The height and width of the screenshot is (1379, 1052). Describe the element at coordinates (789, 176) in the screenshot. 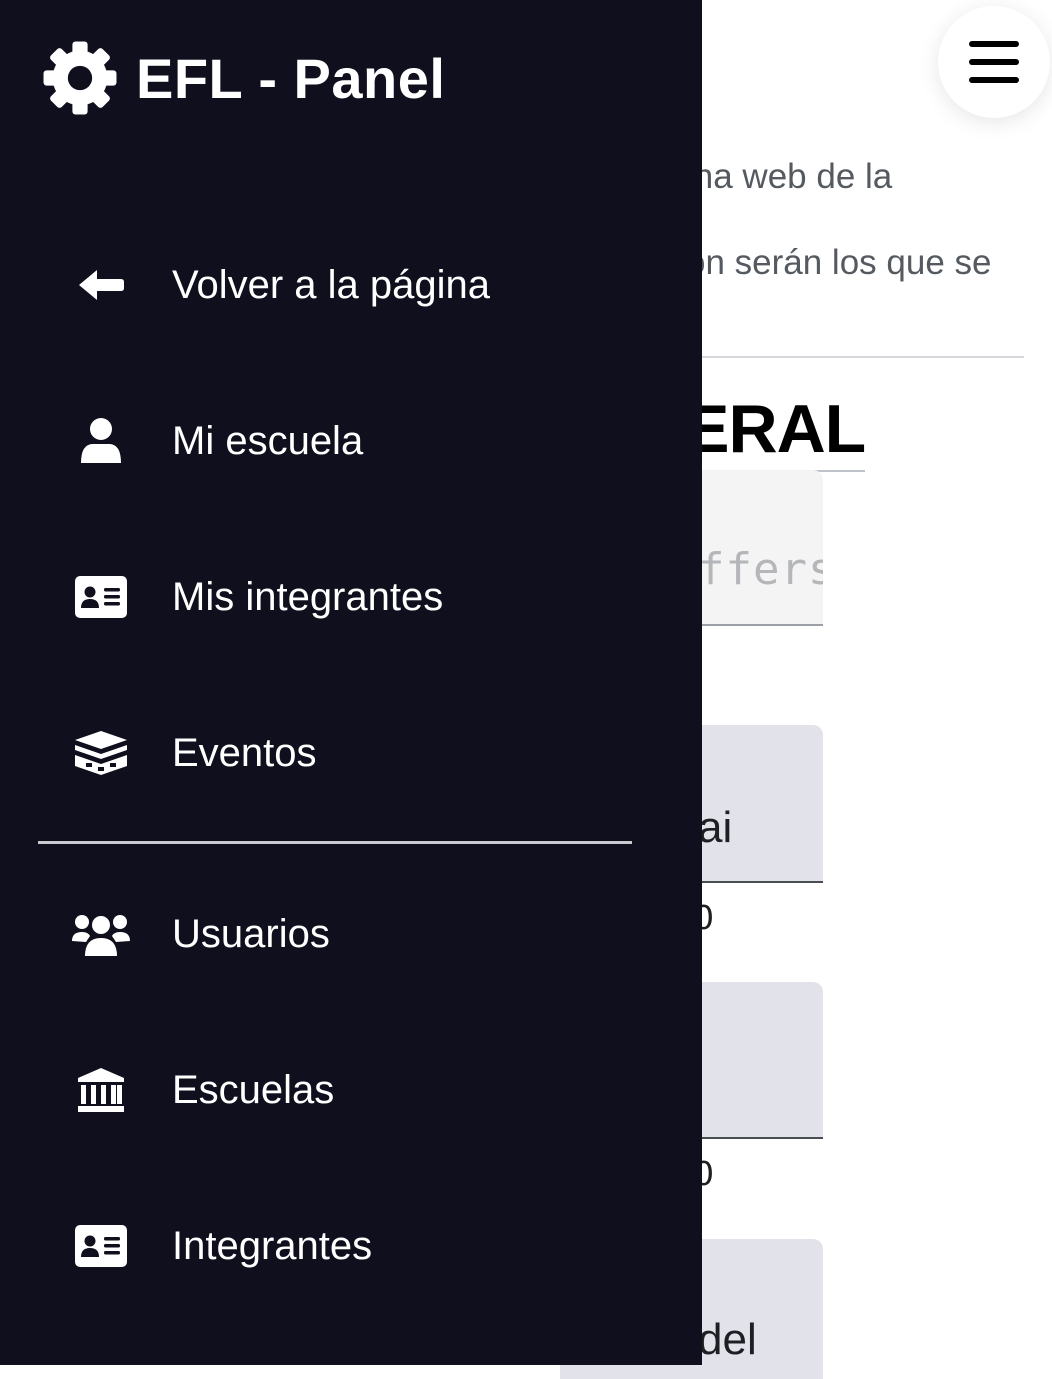

I see `intro-text-line-1: ina web de la` at that location.